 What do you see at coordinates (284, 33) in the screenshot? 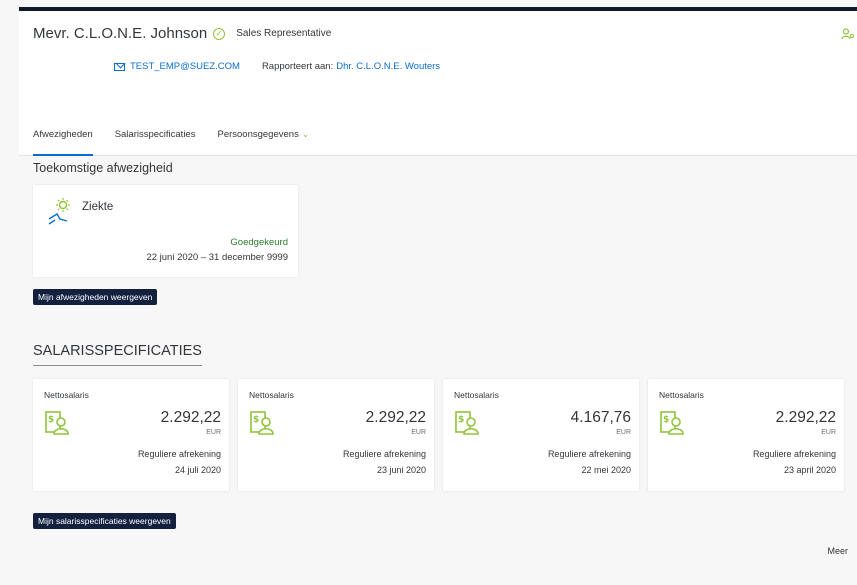
I see `employee-role: Sales Representative` at bounding box center [284, 33].